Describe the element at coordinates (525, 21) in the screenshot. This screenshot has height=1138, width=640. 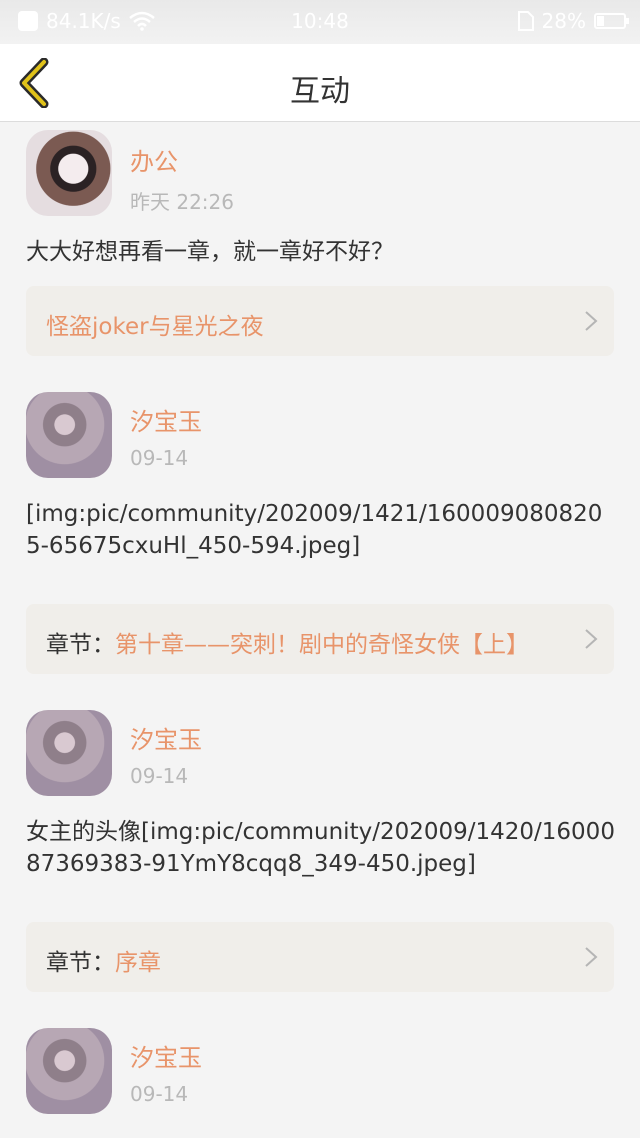
I see `sim-icon` at that location.